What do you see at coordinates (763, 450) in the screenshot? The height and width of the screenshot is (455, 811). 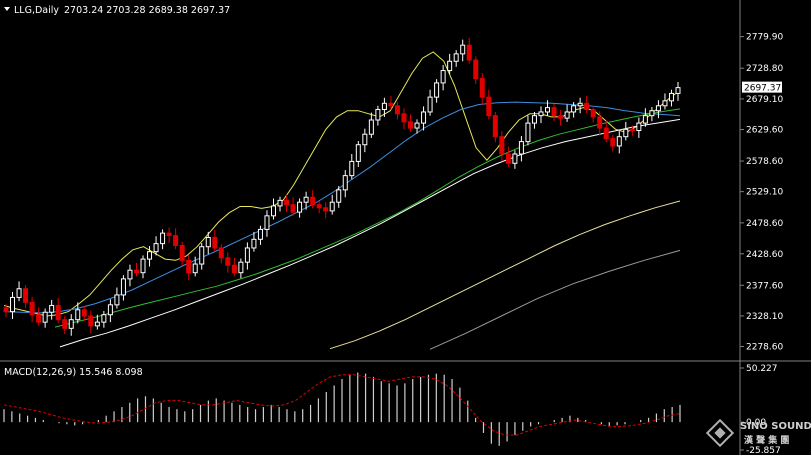 I see `macd-y-tick-label: -25.857` at bounding box center [763, 450].